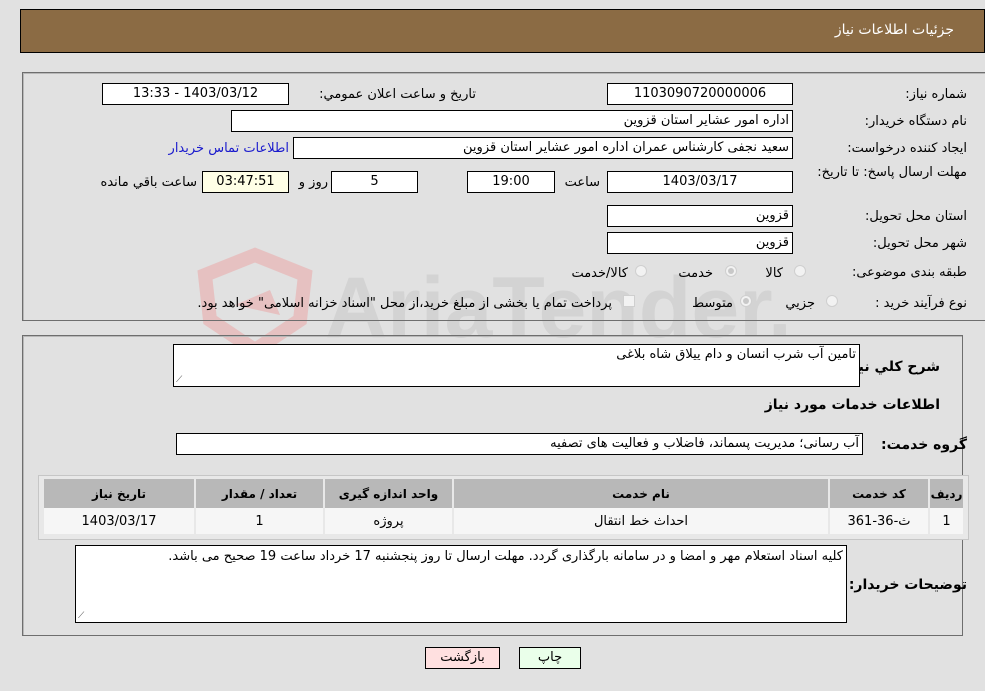 Image resolution: width=985 pixels, height=691 pixels. What do you see at coordinates (641, 521) in the screenshot?
I see `cell-service-name: احداث خط انتقال` at bounding box center [641, 521].